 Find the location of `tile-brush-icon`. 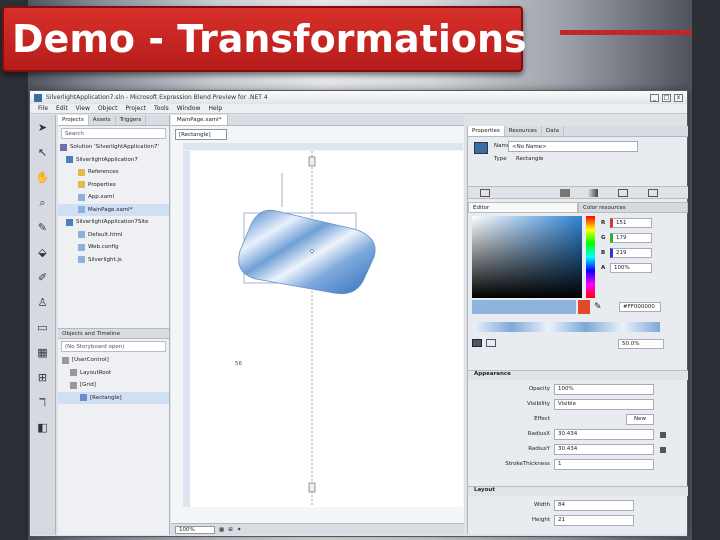

tile-brush-icon is located at coordinates (623, 193).